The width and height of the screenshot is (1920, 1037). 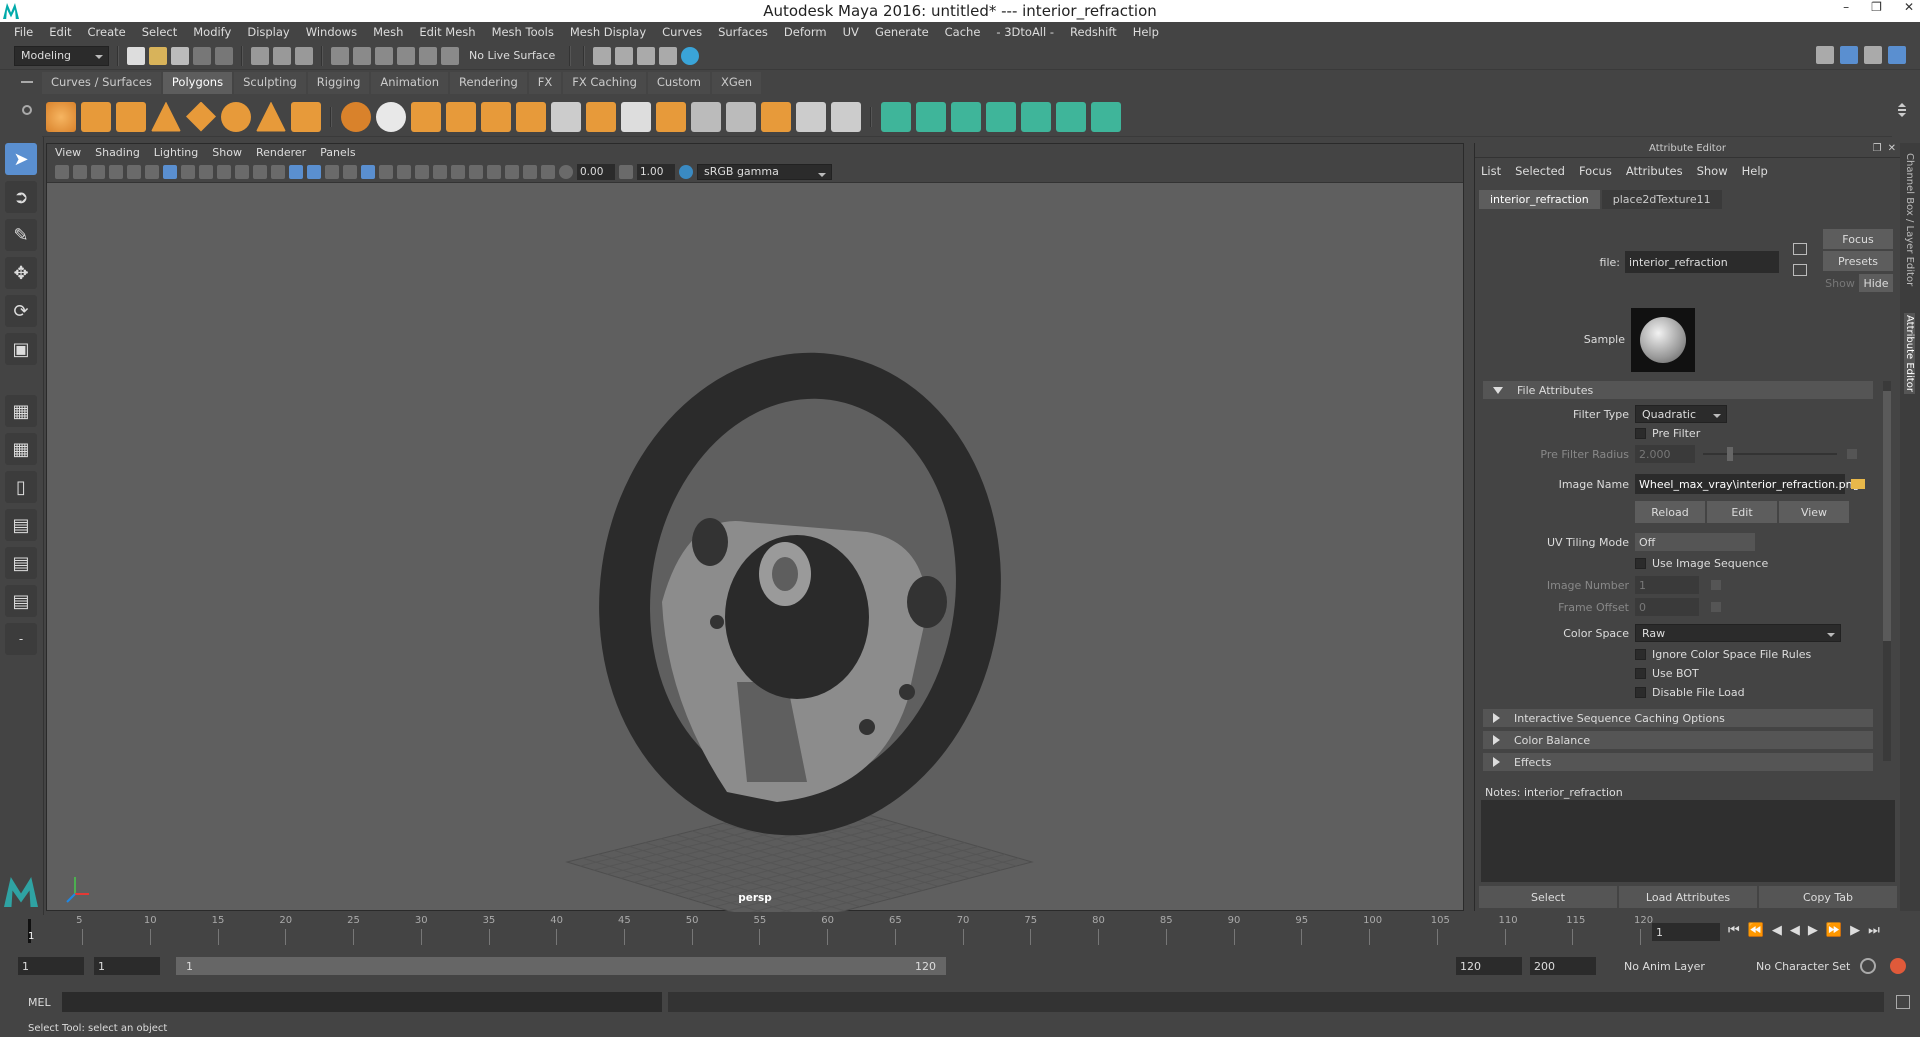 What do you see at coordinates (566, 116) in the screenshot?
I see `bridge-icon` at bounding box center [566, 116].